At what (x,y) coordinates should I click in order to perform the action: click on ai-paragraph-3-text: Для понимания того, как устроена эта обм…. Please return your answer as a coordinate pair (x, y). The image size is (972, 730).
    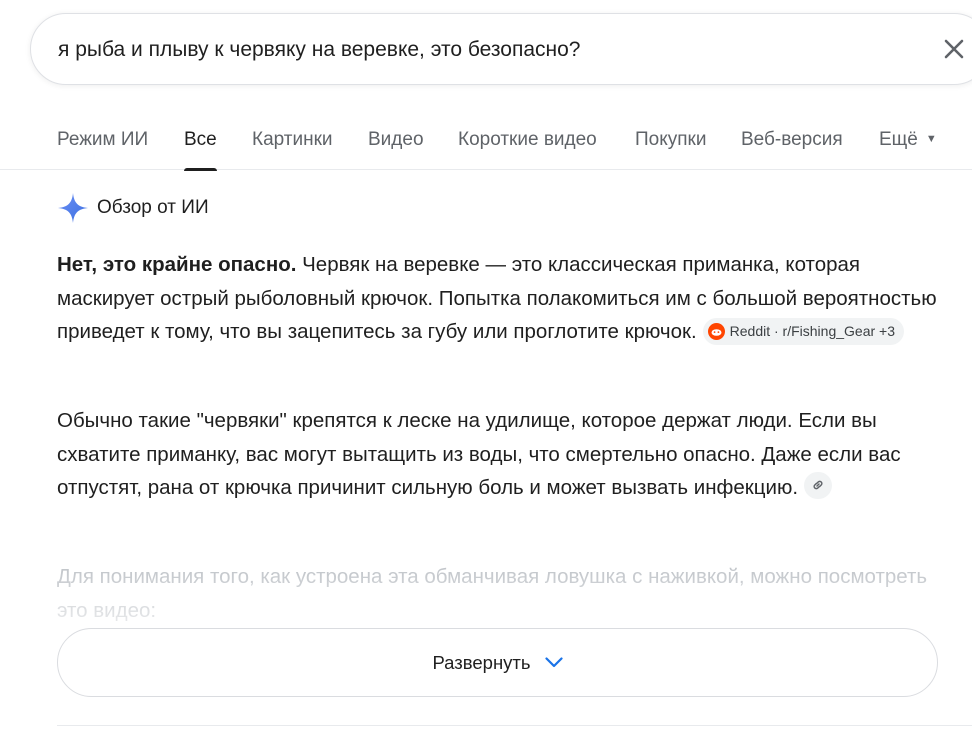
    Looking at the image, I should click on (492, 593).